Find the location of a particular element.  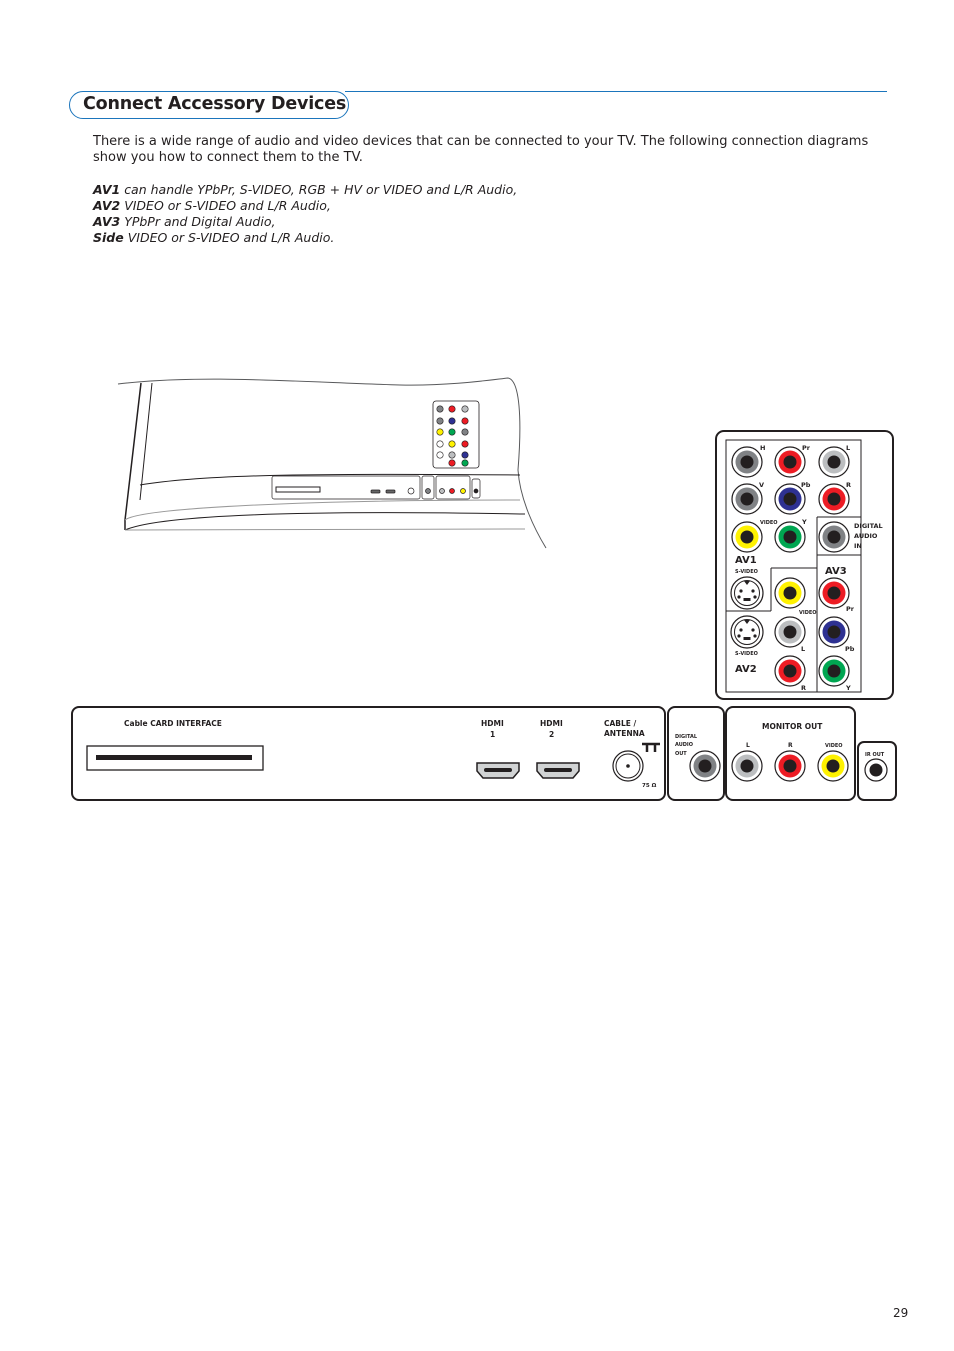

tv-mini-bottom-panel is located at coordinates (376, 487).